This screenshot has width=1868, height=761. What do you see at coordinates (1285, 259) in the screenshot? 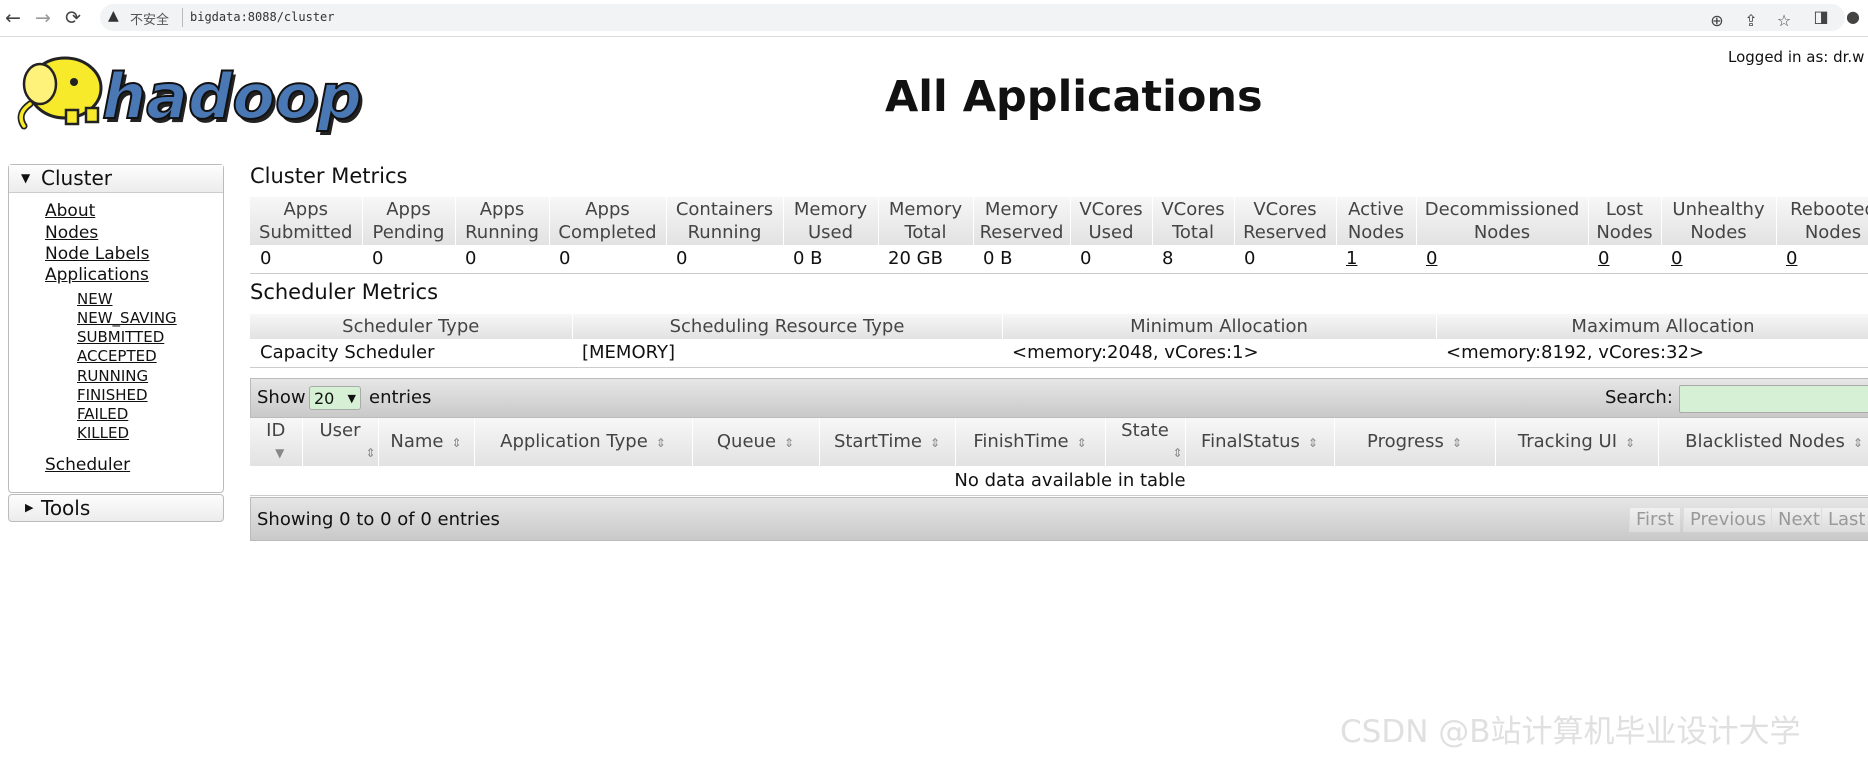
I see `value-vcores-reserved: 0` at bounding box center [1285, 259].